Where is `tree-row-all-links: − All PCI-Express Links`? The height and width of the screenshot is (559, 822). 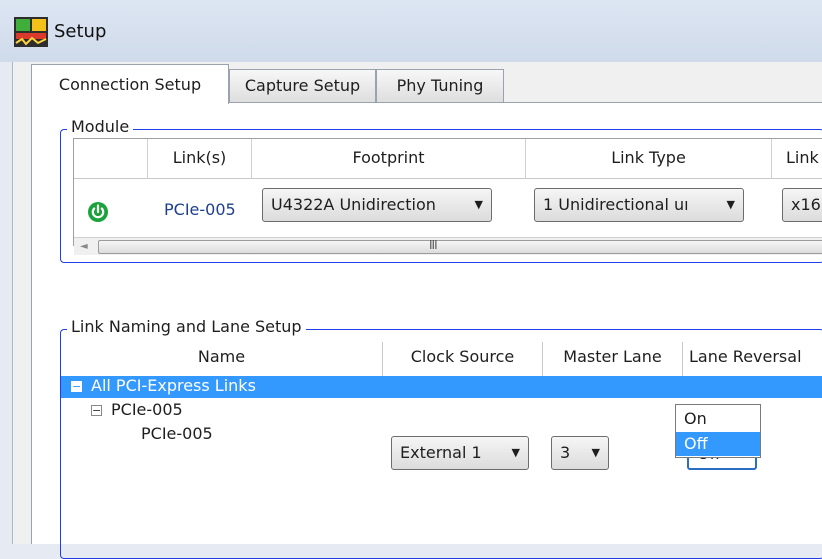 tree-row-all-links: − All PCI-Express Links is located at coordinates (441, 387).